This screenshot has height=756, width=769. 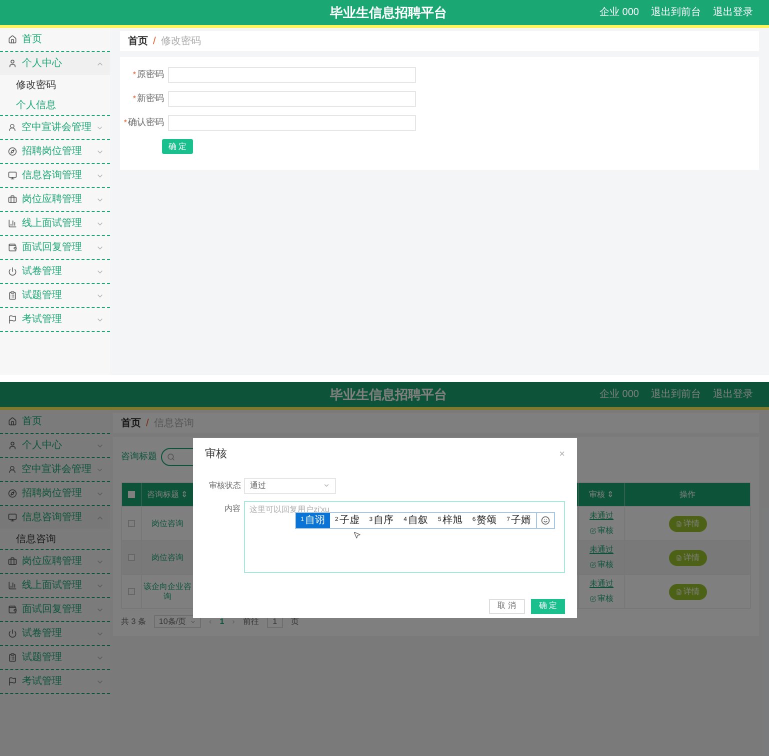 What do you see at coordinates (171, 457) in the screenshot?
I see `search-icon` at bounding box center [171, 457].